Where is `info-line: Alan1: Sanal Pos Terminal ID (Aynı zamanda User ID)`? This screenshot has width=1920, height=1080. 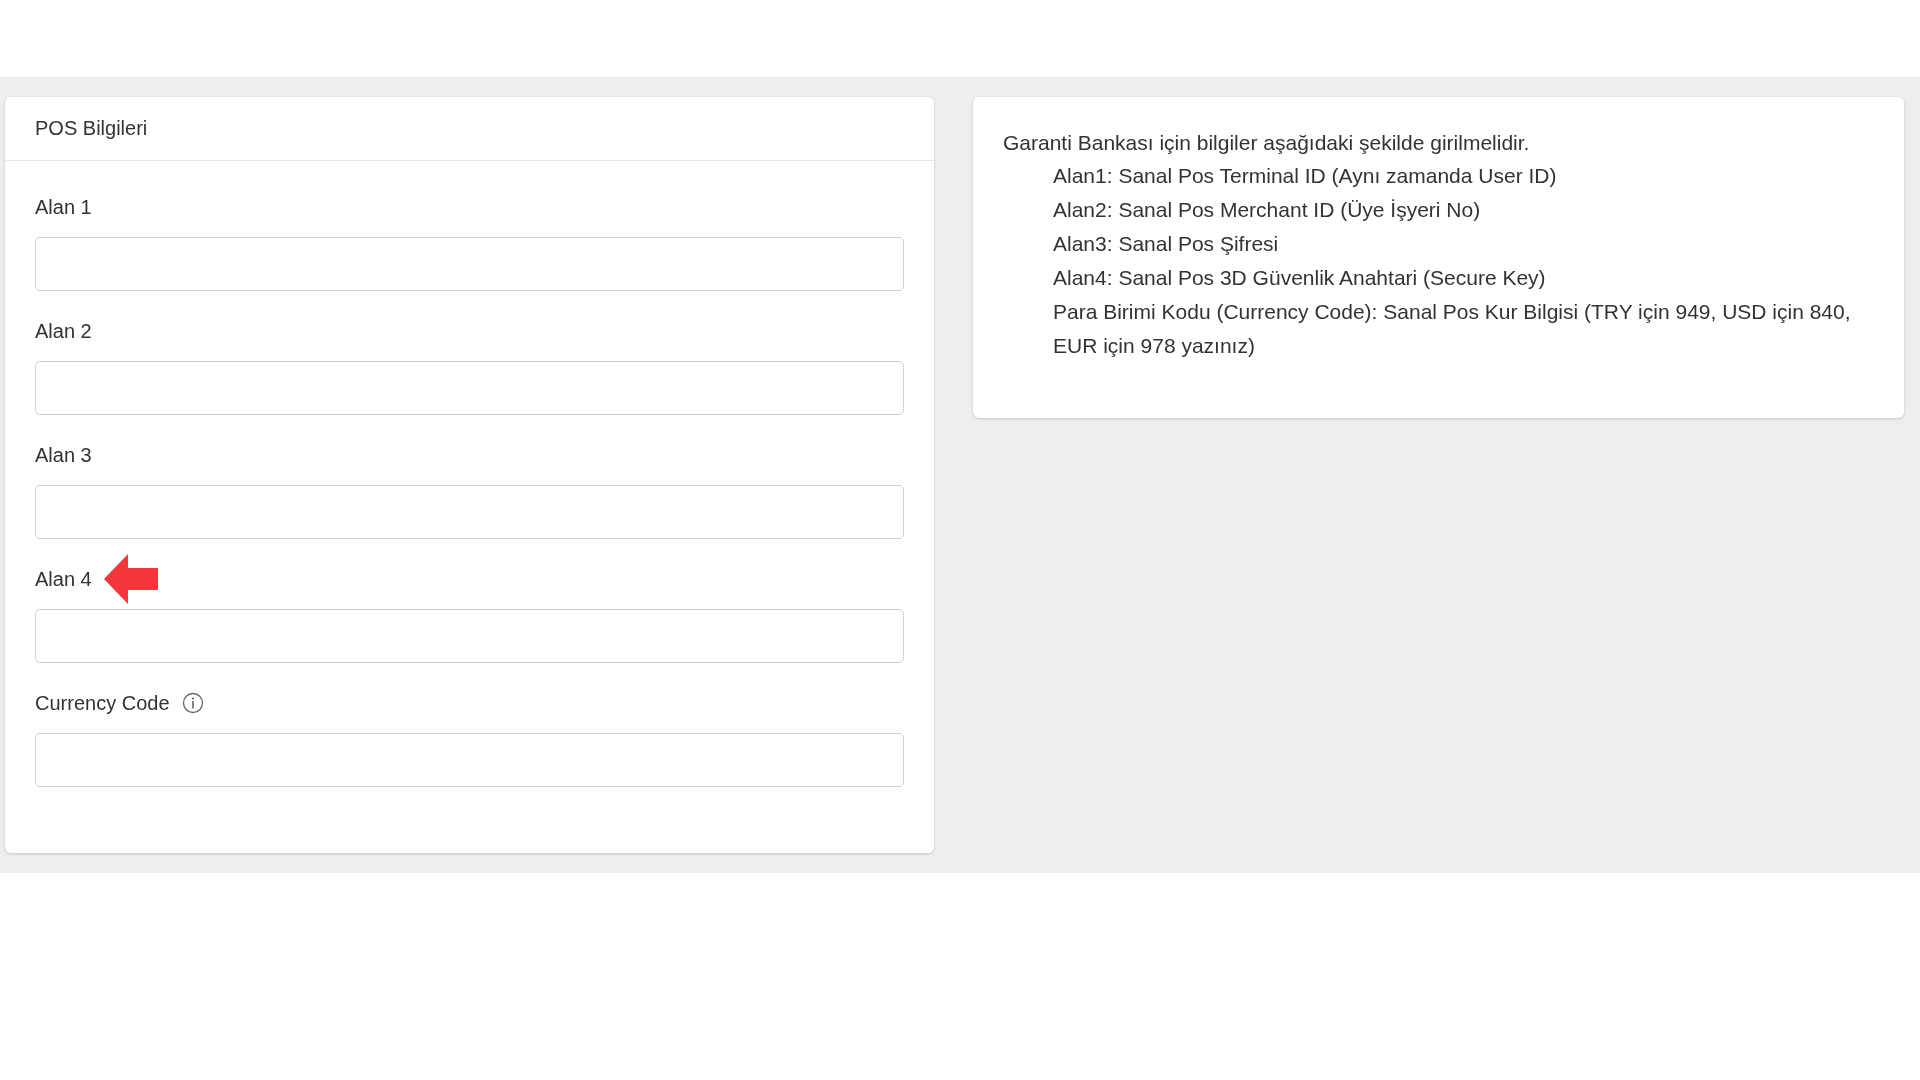 info-line: Alan1: Sanal Pos Terminal ID (Aynı zamanda User ID) is located at coordinates (1305, 176).